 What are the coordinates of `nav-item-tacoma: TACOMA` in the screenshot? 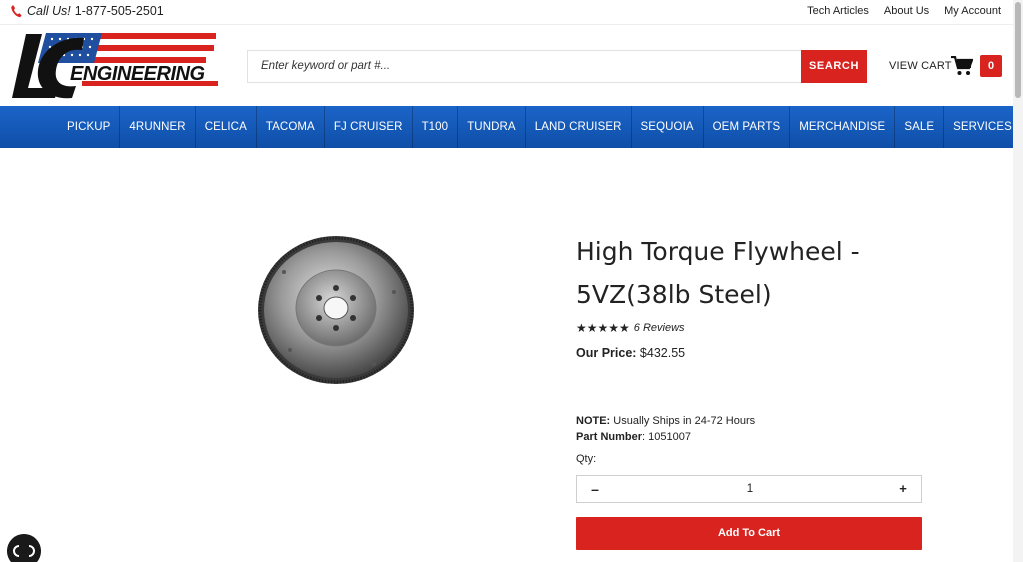 It's located at (291, 127).